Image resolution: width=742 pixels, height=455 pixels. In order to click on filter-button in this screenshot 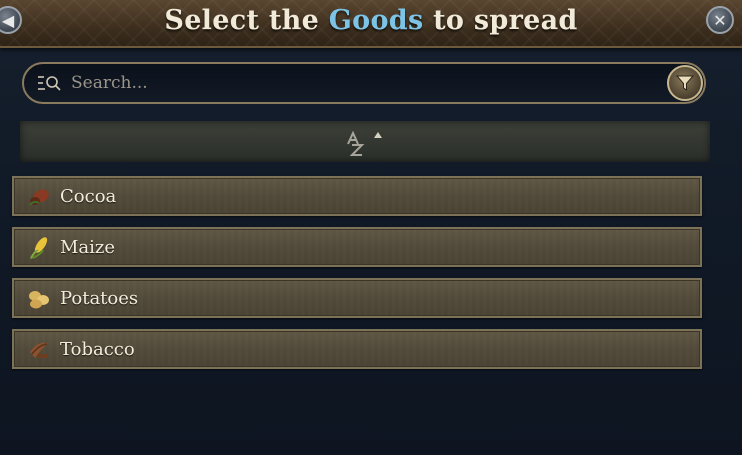, I will do `click(685, 83)`.